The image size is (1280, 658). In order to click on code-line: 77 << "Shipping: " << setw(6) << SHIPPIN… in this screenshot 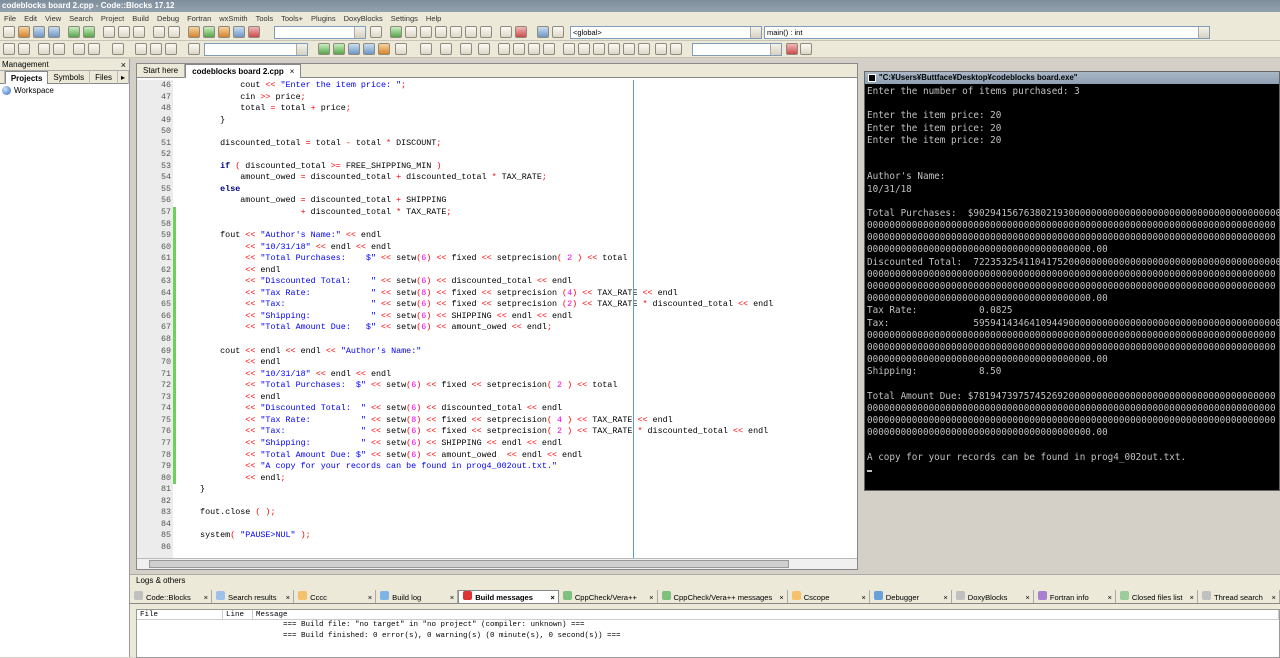, I will do `click(497, 443)`.